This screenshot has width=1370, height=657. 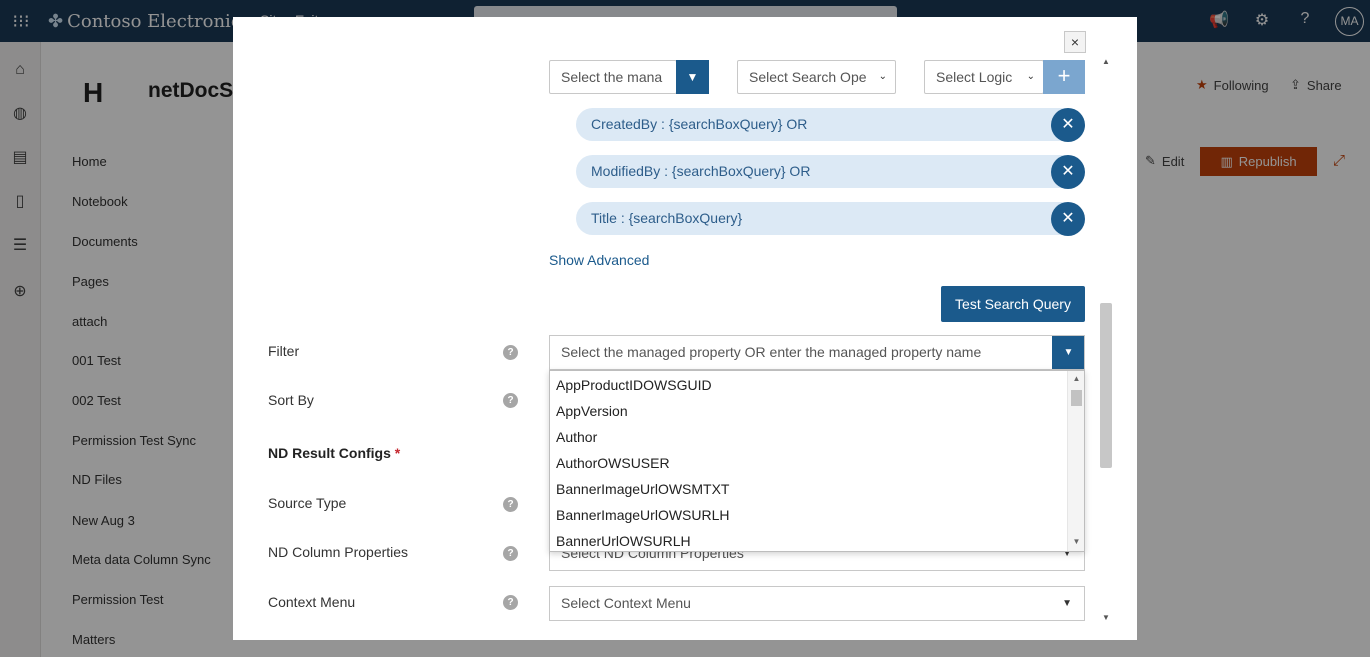 I want to click on filter-dropdown-button: ▼, so click(x=1068, y=352).